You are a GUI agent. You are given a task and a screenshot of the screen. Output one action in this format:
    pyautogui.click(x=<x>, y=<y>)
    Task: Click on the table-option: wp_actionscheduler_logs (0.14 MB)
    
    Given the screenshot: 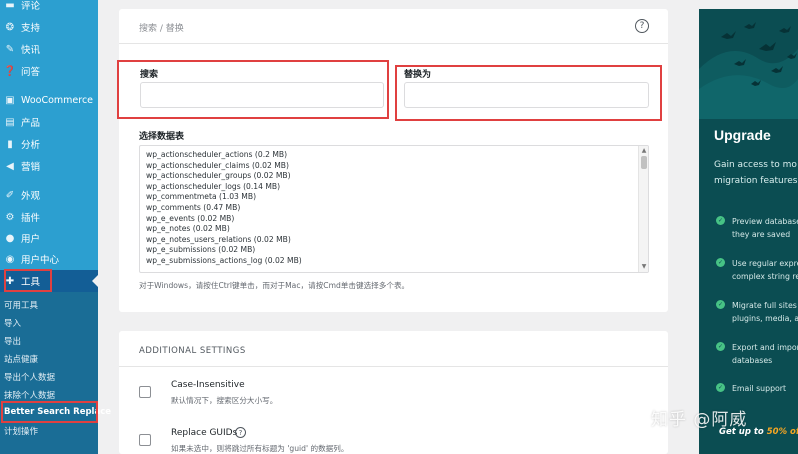 What is the action you would take?
    pyautogui.click(x=394, y=187)
    